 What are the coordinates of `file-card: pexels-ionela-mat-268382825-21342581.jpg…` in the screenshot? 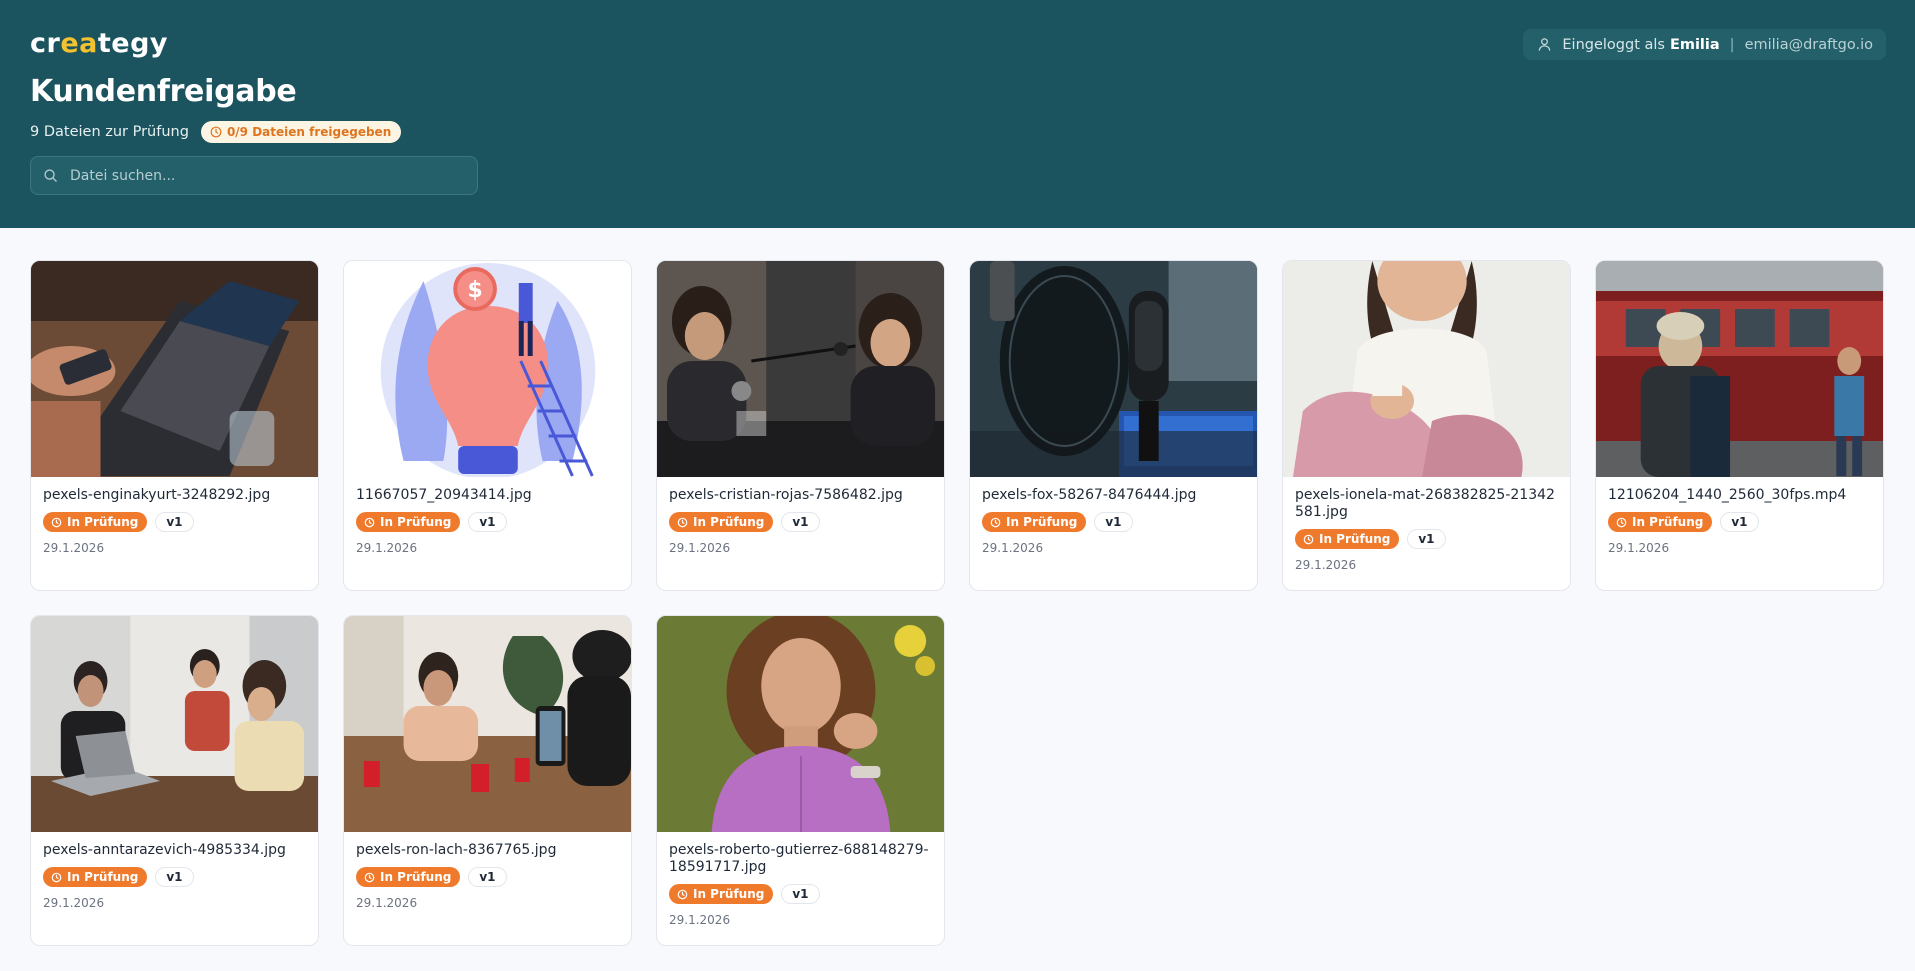 It's located at (1426, 425).